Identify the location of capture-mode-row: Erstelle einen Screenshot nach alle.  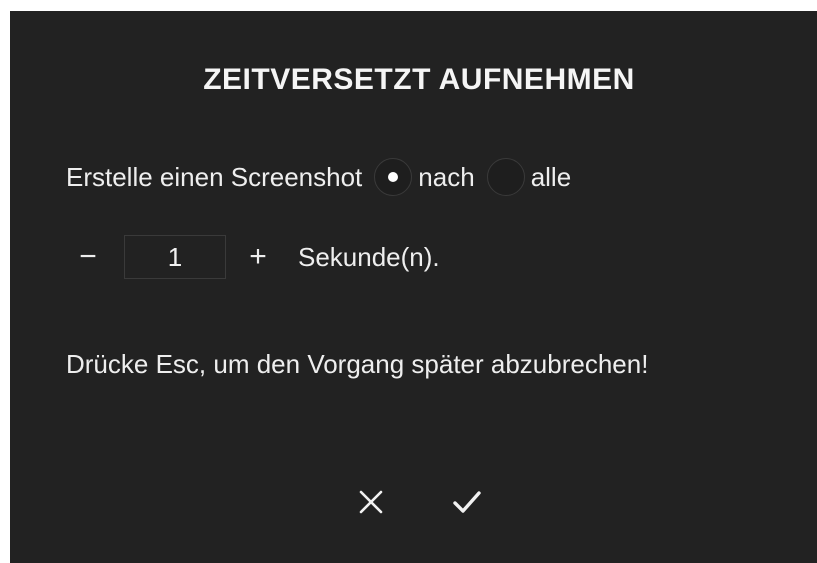
(324, 177).